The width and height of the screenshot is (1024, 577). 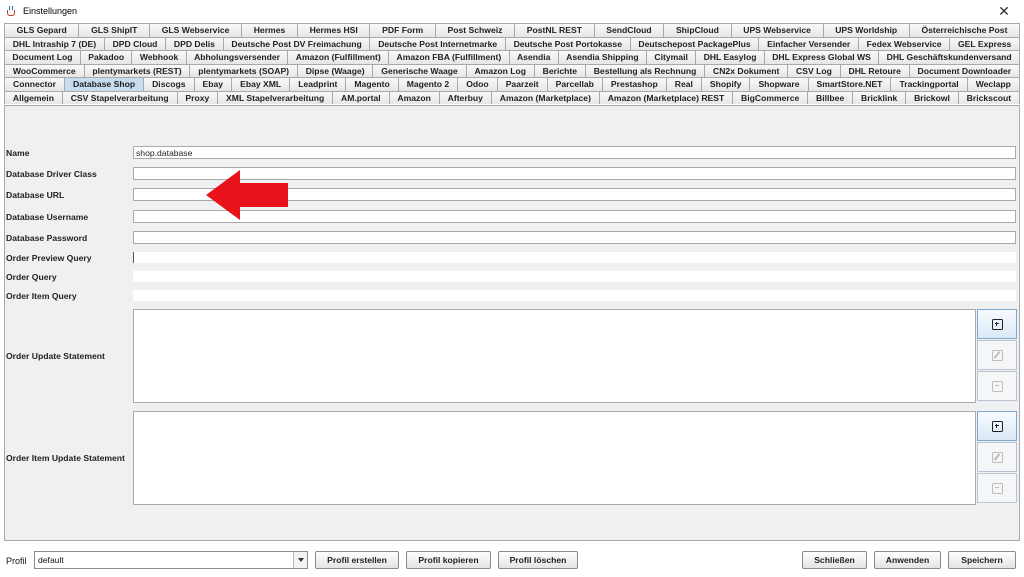 I want to click on tab-ebay: Ebay, so click(x=212, y=84).